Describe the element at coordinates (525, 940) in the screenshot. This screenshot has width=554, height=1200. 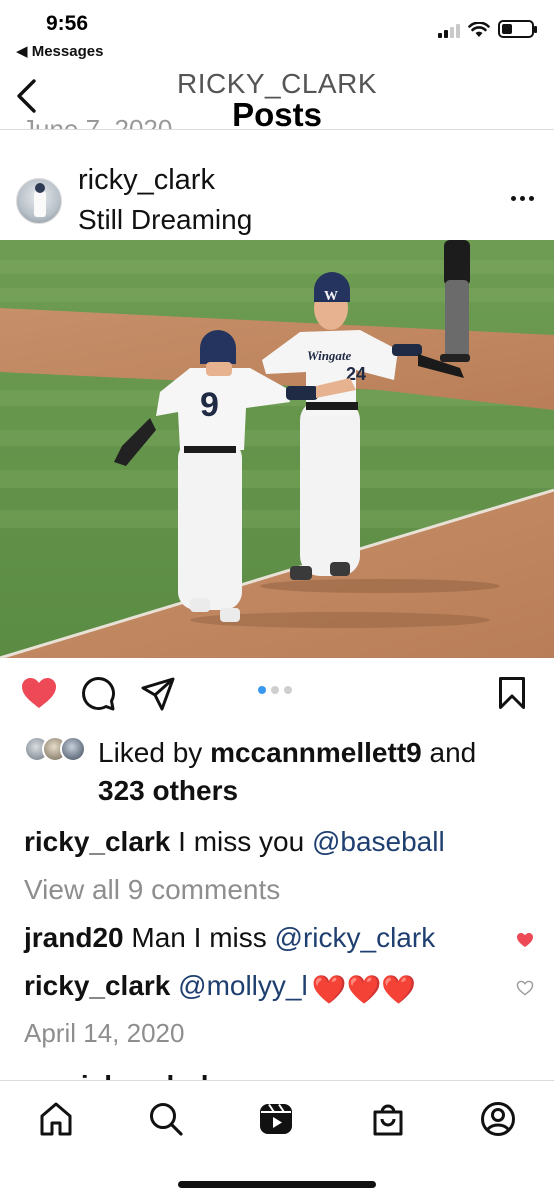
I see `comment-heart-filled-icon` at that location.